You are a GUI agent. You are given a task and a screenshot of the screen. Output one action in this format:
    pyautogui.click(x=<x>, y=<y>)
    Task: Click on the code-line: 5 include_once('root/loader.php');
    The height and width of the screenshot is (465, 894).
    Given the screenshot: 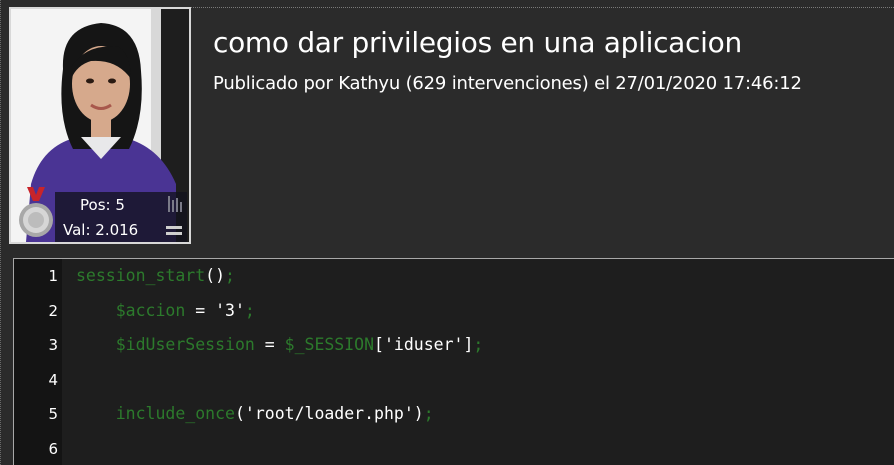 What is the action you would take?
    pyautogui.click(x=454, y=414)
    